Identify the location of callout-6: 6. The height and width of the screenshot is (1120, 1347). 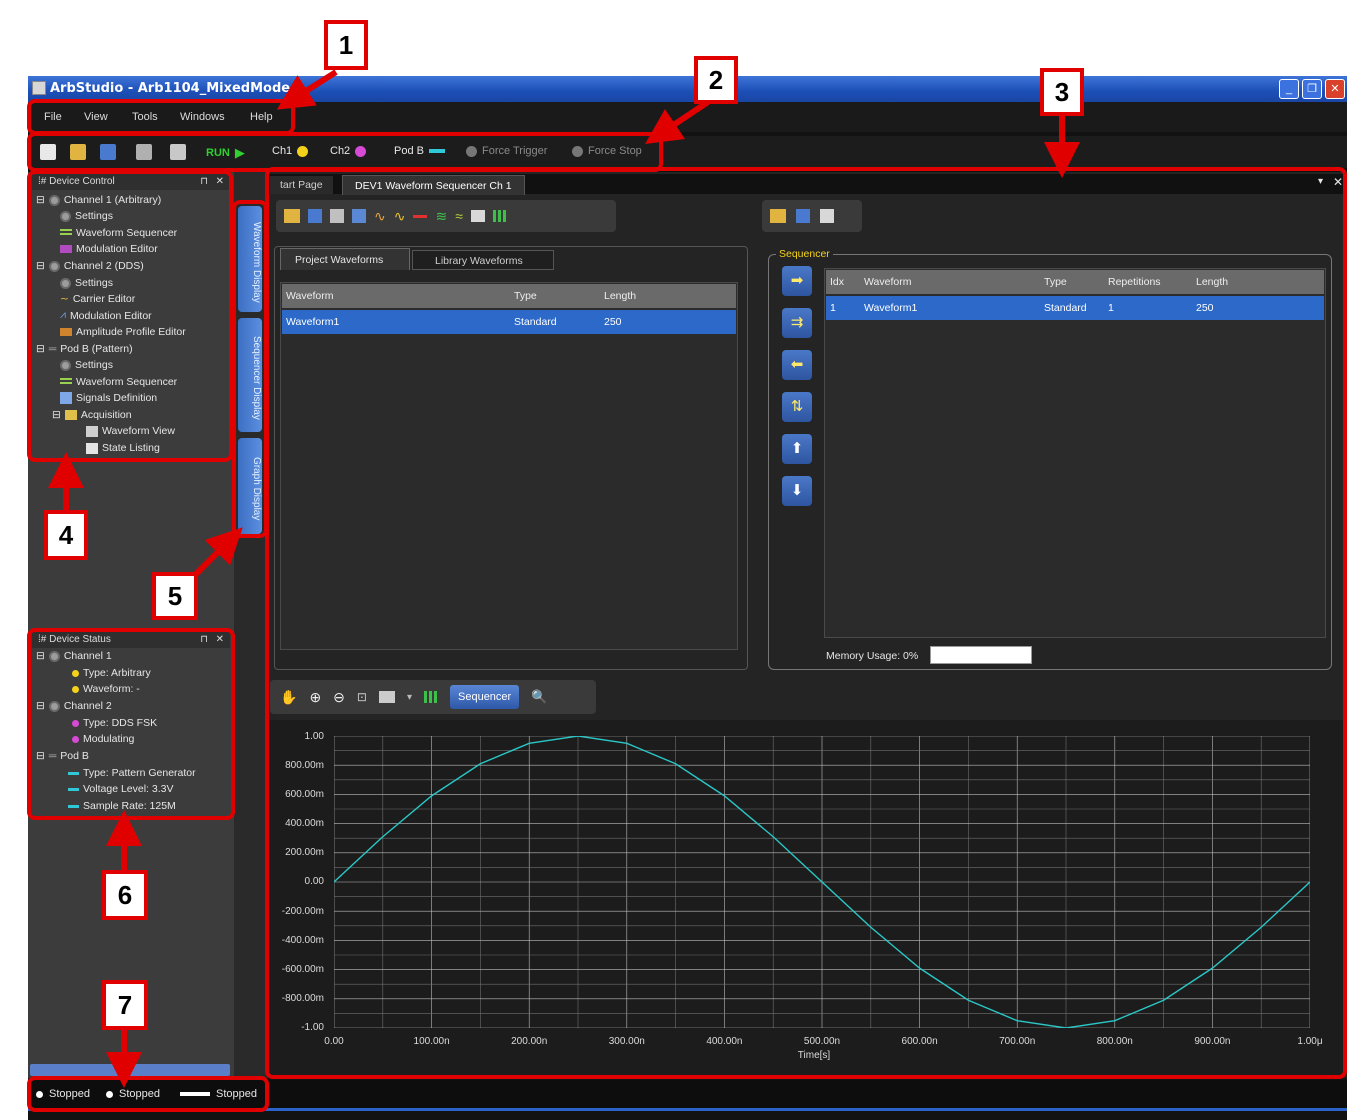
(125, 895).